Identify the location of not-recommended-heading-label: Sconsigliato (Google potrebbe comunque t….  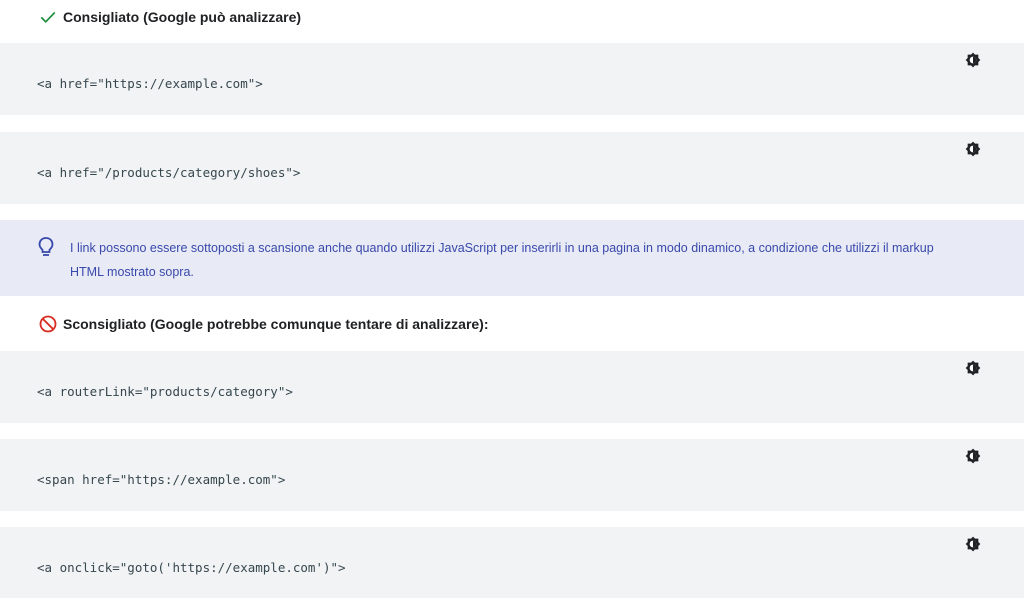
(276, 324).